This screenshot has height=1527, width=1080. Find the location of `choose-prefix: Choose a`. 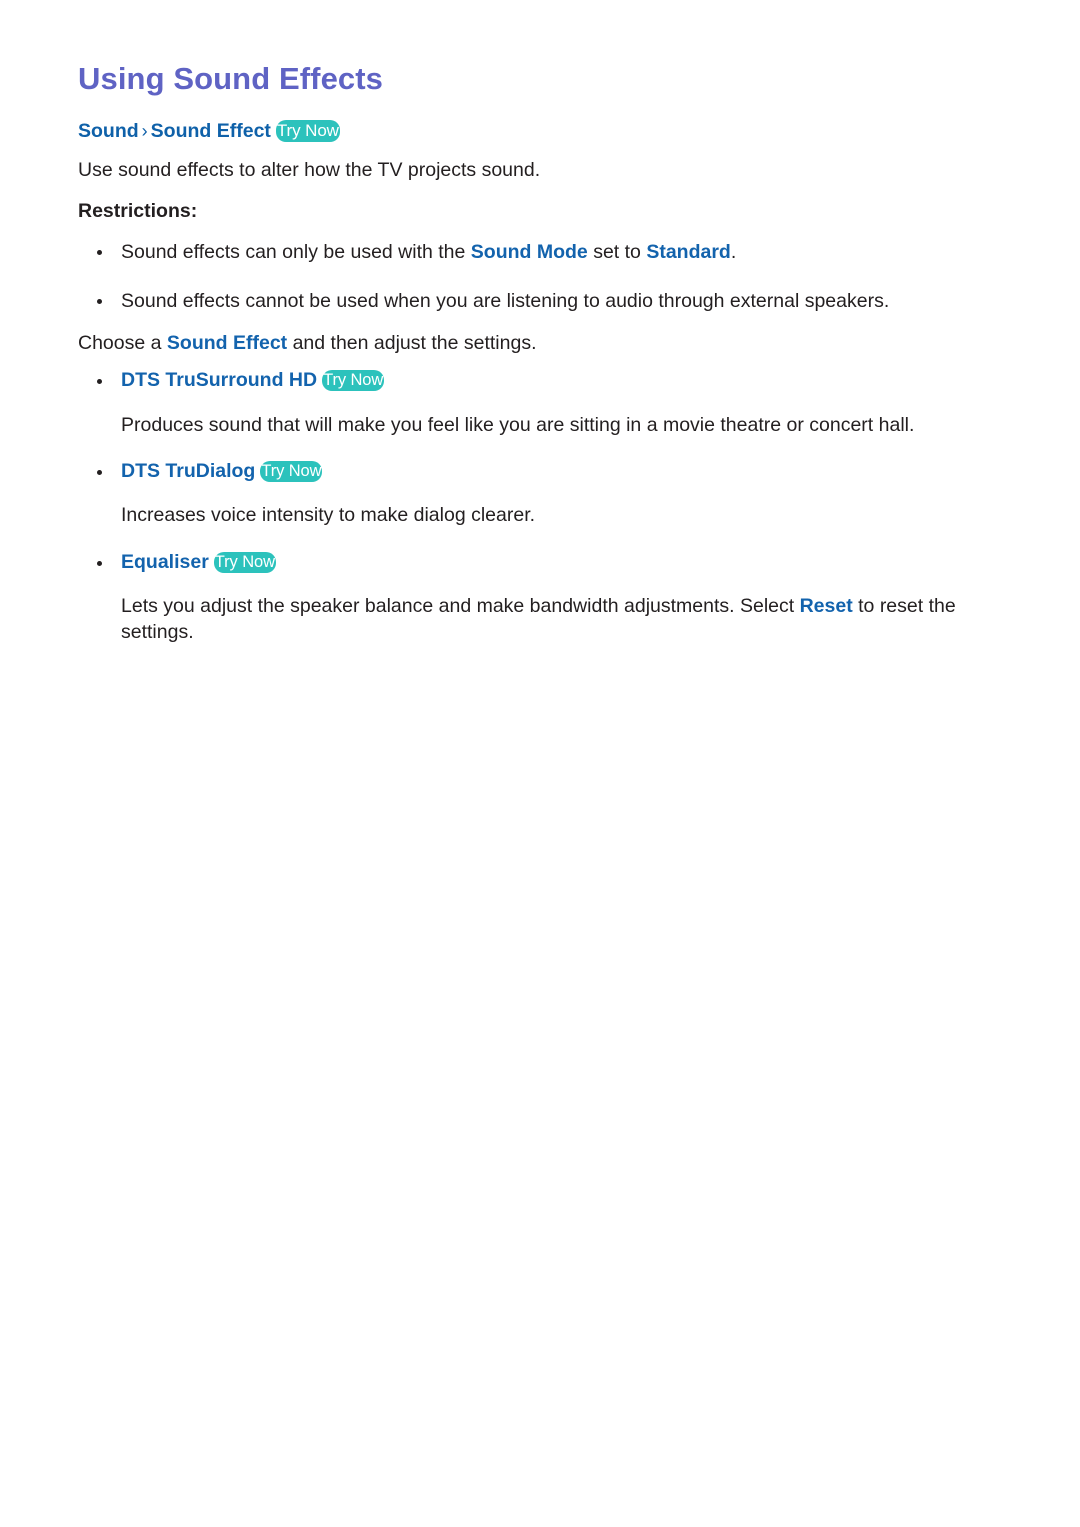

choose-prefix: Choose a is located at coordinates (122, 342).